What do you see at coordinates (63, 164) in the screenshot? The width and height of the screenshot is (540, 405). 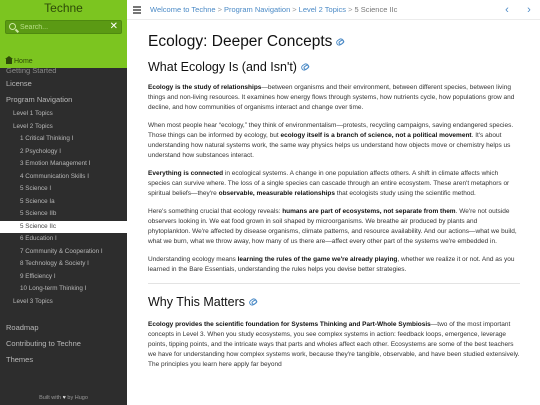 I see `sidebar-item-emotion-management: 3 Emotion Management I` at bounding box center [63, 164].